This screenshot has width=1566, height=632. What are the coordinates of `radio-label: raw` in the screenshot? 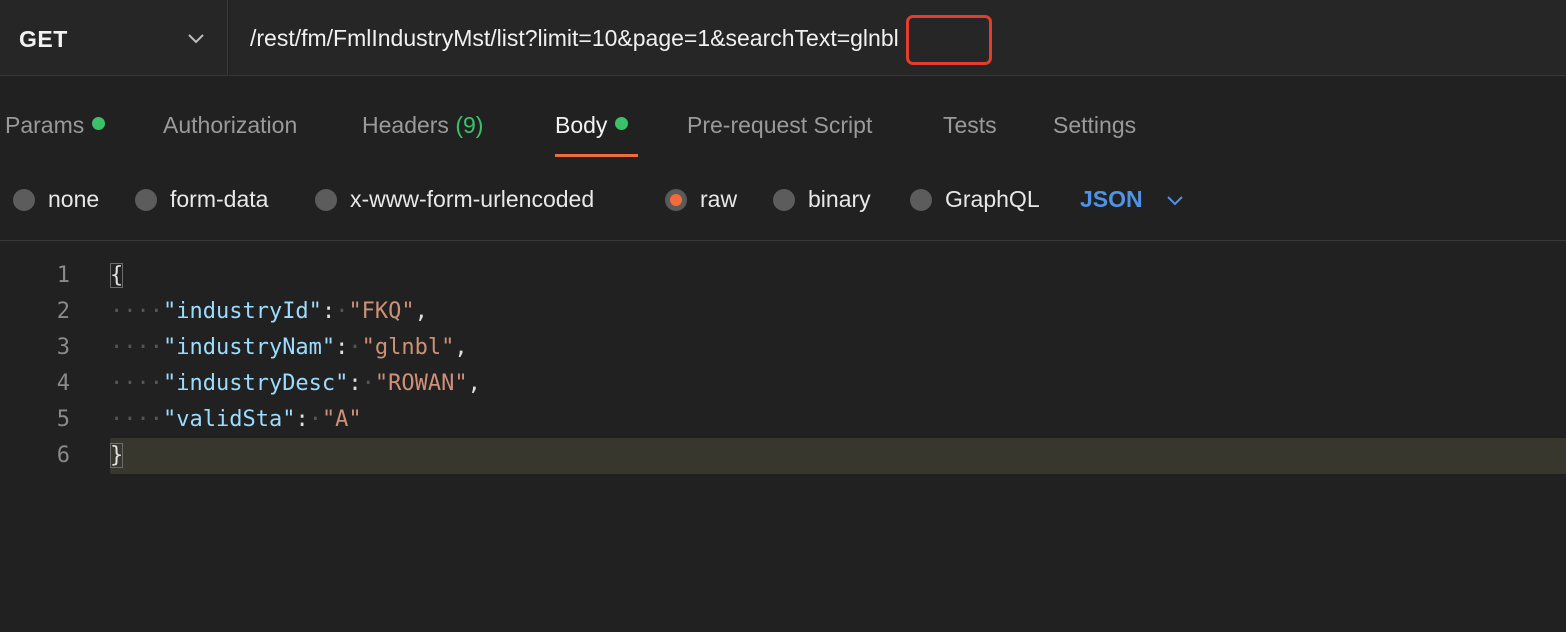 It's located at (719, 199).